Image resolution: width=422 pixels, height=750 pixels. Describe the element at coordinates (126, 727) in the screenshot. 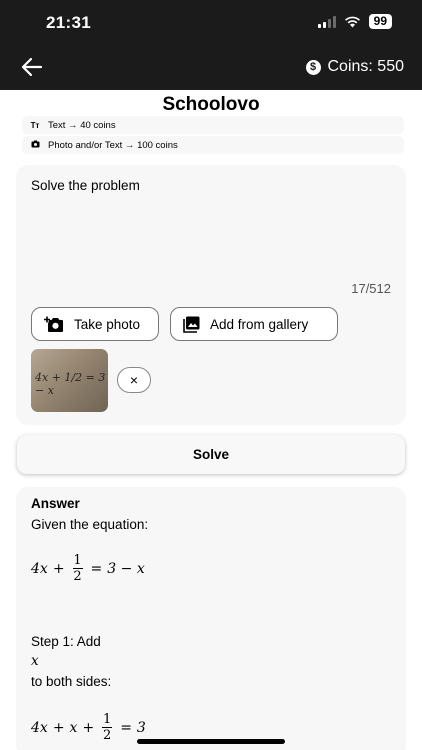

I see `eq2-equals: =` at that location.